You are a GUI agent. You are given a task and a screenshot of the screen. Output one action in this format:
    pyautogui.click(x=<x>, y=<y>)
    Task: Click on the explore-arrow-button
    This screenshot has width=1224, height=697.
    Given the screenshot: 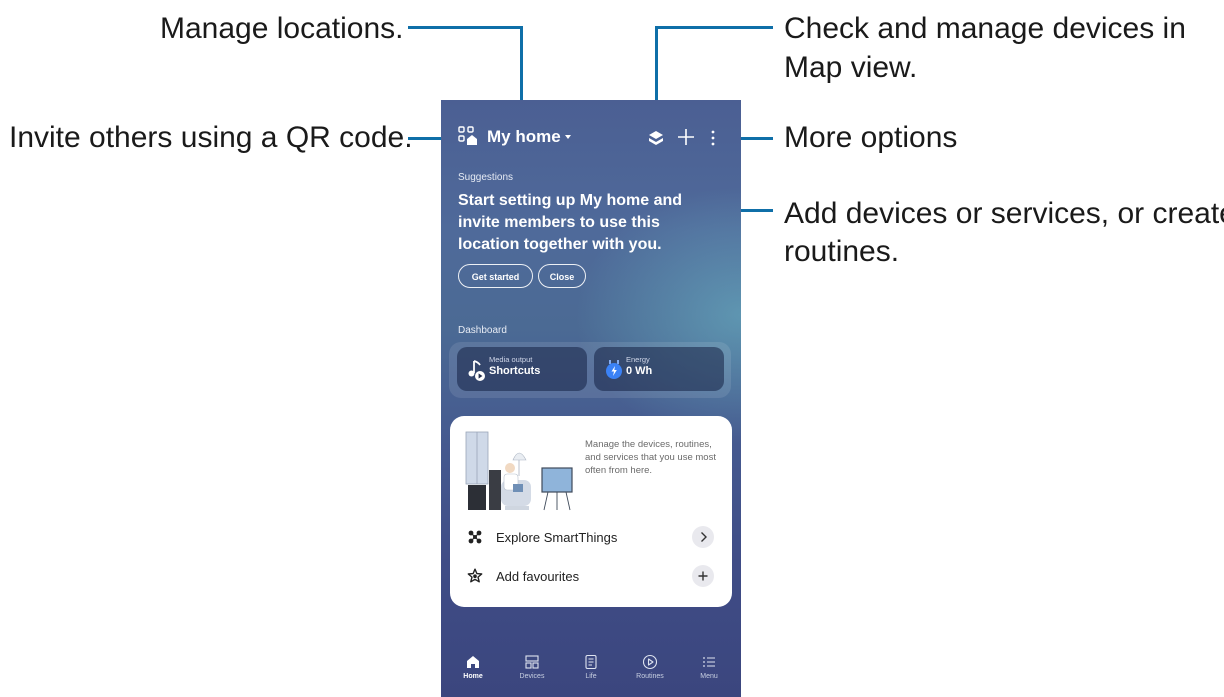 What is the action you would take?
    pyautogui.click(x=703, y=537)
    